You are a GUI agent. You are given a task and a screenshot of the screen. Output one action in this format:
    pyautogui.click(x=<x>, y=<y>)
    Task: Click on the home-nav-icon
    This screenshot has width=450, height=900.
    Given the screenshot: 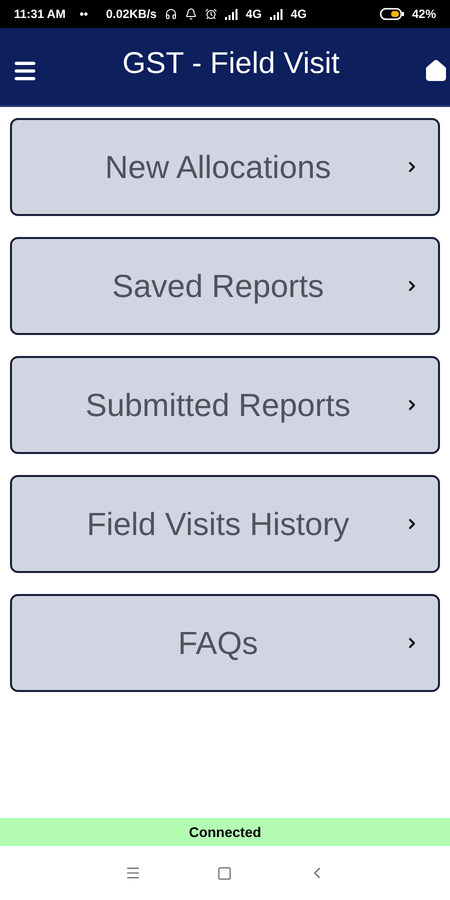 What is the action you would take?
    pyautogui.click(x=224, y=873)
    